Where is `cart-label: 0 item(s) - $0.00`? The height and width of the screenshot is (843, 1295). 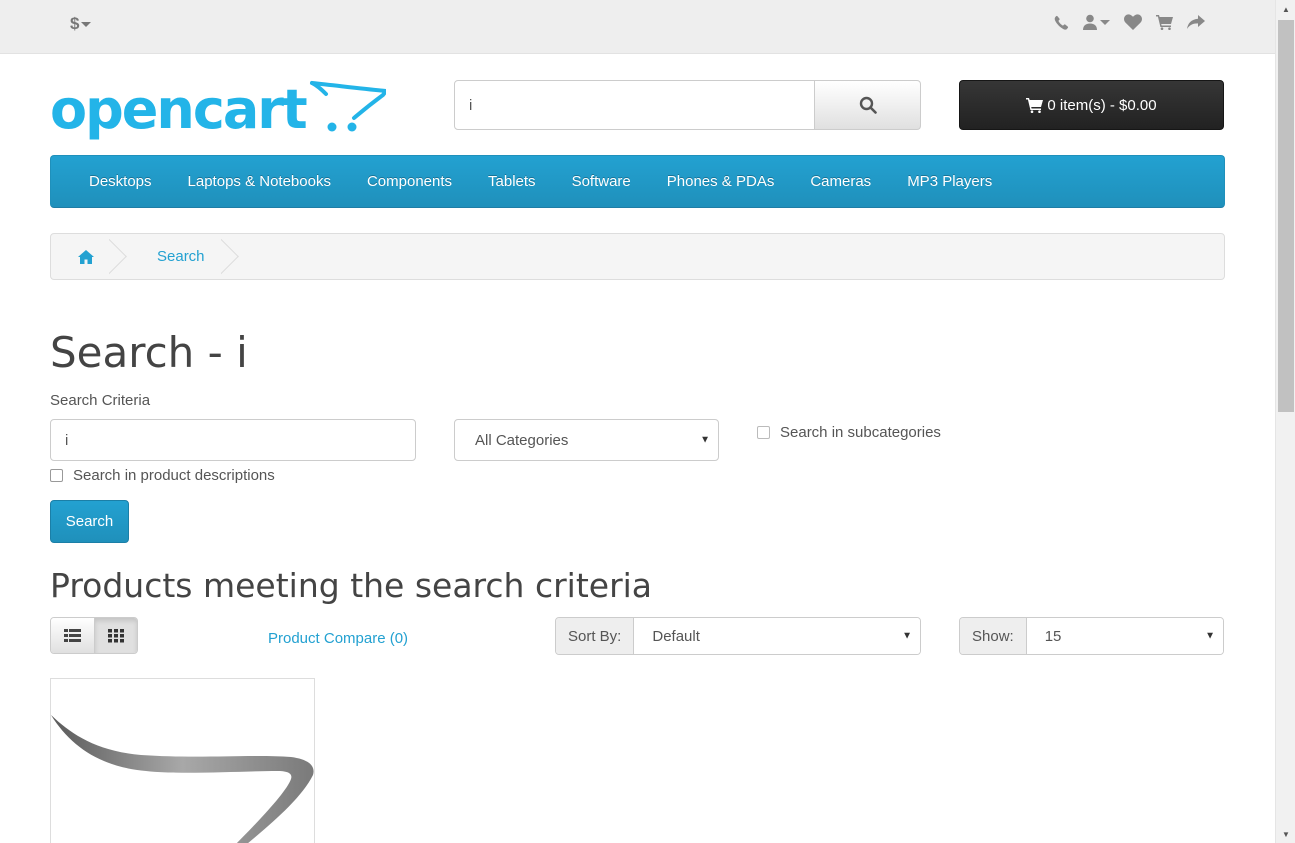 cart-label: 0 item(s) - $0.00 is located at coordinates (1102, 105).